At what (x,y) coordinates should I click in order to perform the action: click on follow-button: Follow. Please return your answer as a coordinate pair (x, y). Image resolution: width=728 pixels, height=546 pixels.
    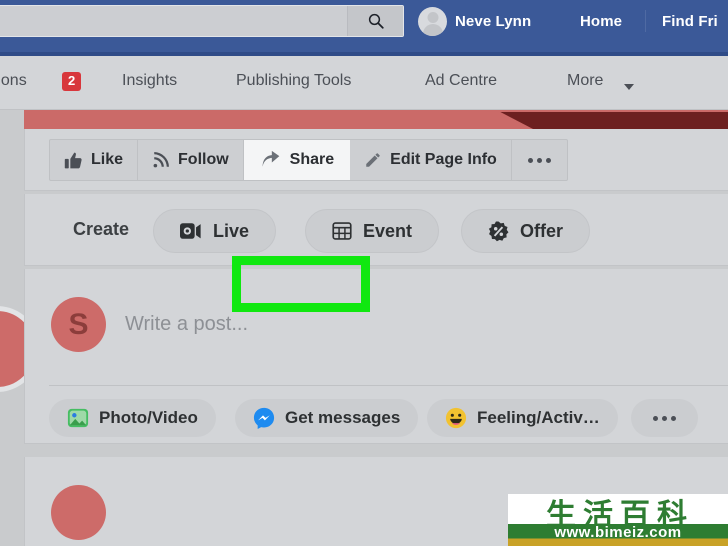
    Looking at the image, I should click on (191, 160).